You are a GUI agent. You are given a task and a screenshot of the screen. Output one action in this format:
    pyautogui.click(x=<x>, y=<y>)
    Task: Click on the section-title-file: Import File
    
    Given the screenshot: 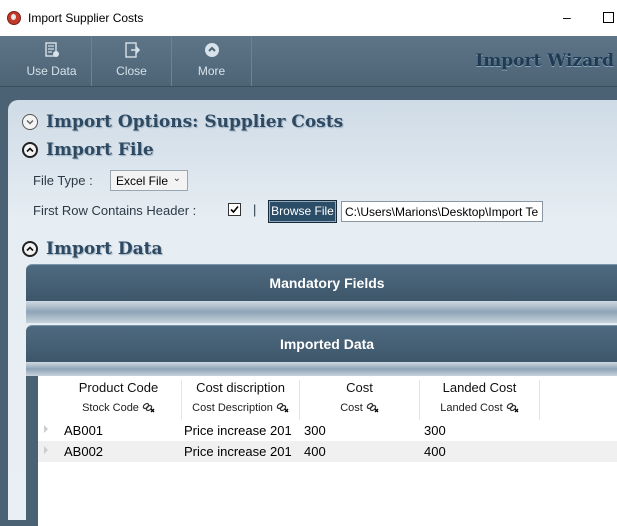 What is the action you would take?
    pyautogui.click(x=100, y=150)
    